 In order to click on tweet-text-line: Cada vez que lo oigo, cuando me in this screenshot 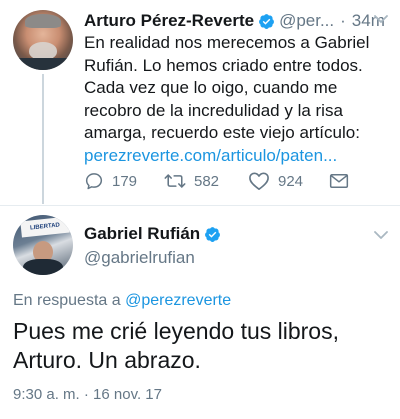, I will do `click(211, 87)`.